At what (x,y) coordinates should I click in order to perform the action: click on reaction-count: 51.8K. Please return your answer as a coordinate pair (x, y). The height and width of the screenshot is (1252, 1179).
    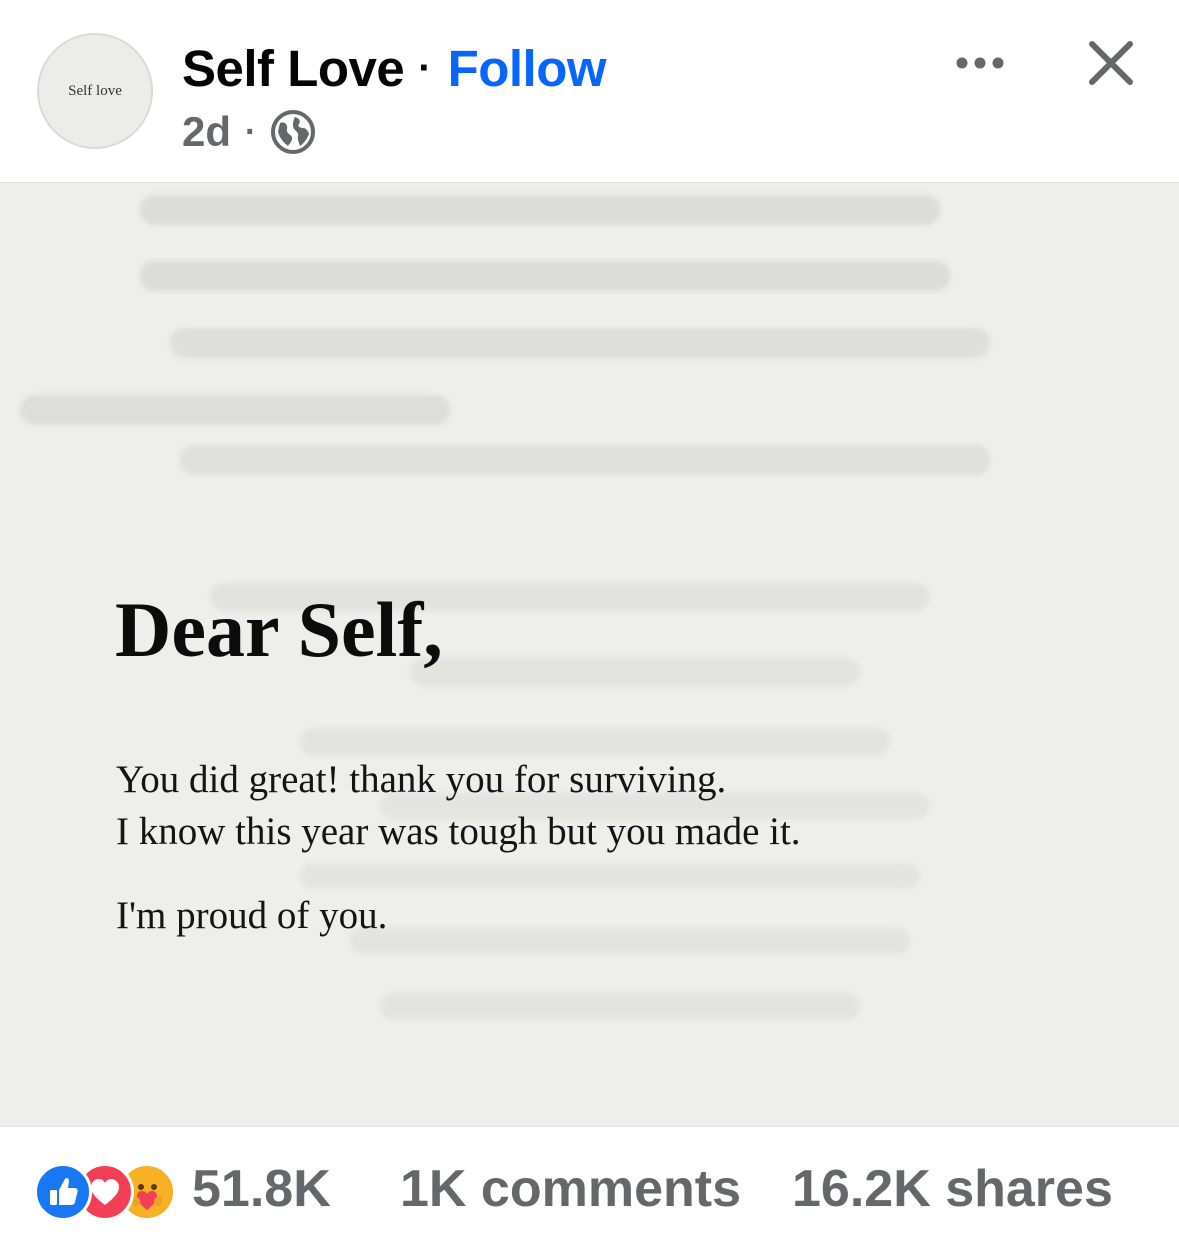
    Looking at the image, I should click on (261, 1189).